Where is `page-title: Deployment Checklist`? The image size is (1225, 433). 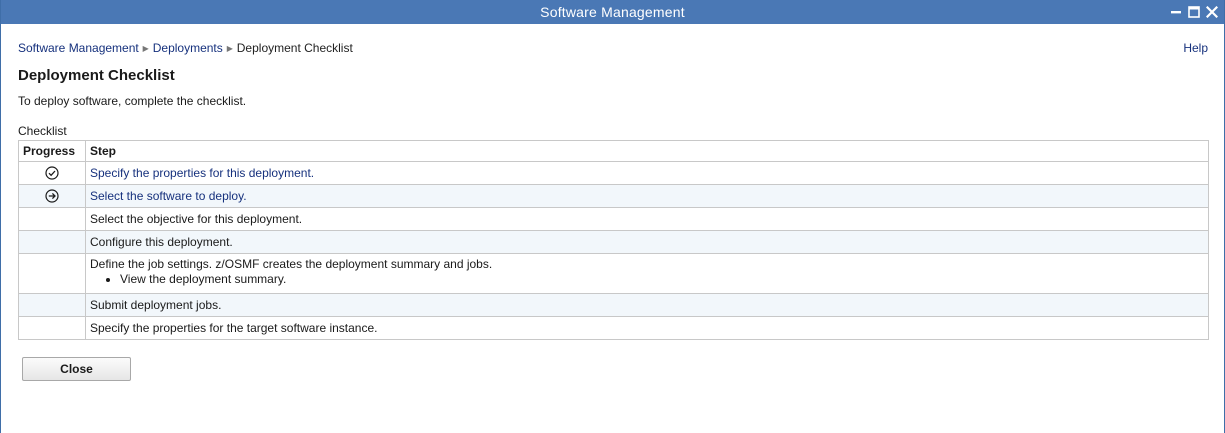
page-title: Deployment Checklist is located at coordinates (96, 75).